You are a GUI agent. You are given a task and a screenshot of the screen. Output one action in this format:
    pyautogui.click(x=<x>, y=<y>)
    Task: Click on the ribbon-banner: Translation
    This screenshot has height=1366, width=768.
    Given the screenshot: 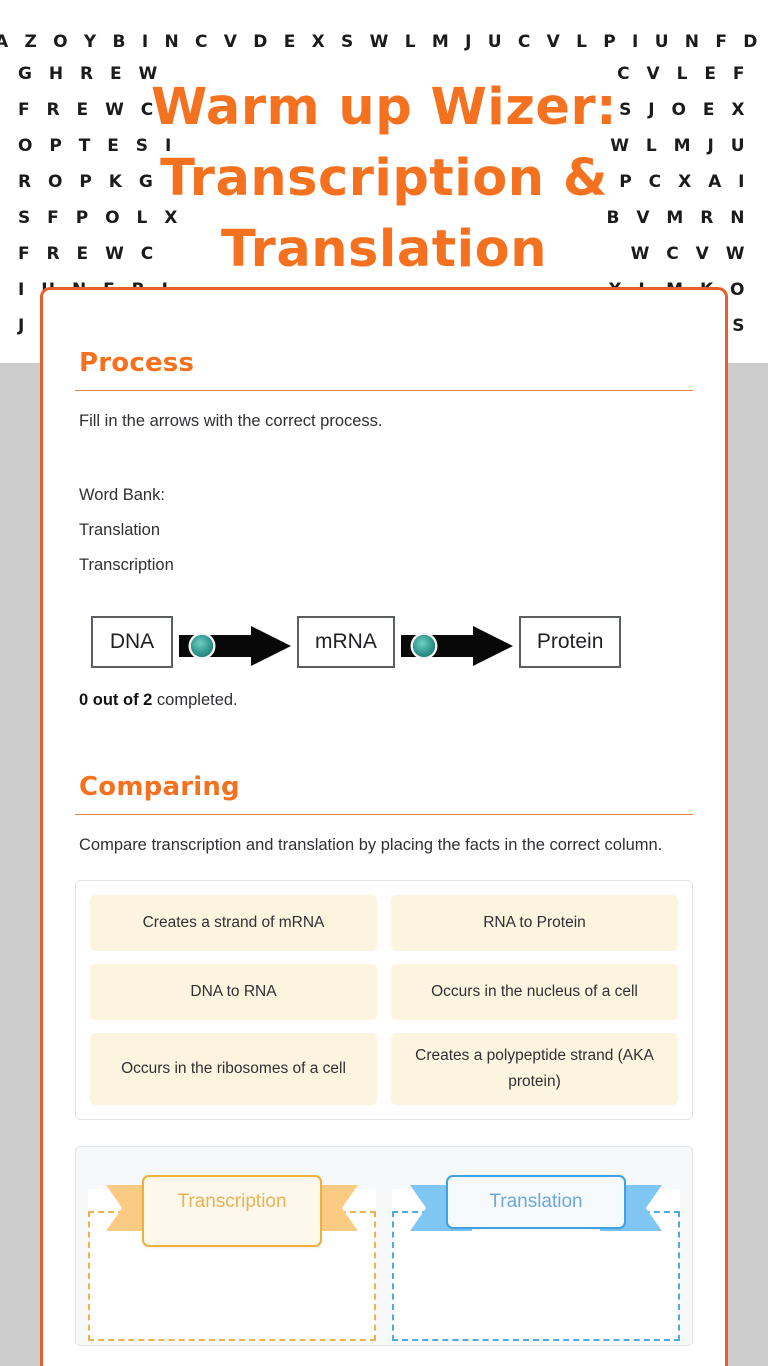 What is the action you would take?
    pyautogui.click(x=536, y=1201)
    